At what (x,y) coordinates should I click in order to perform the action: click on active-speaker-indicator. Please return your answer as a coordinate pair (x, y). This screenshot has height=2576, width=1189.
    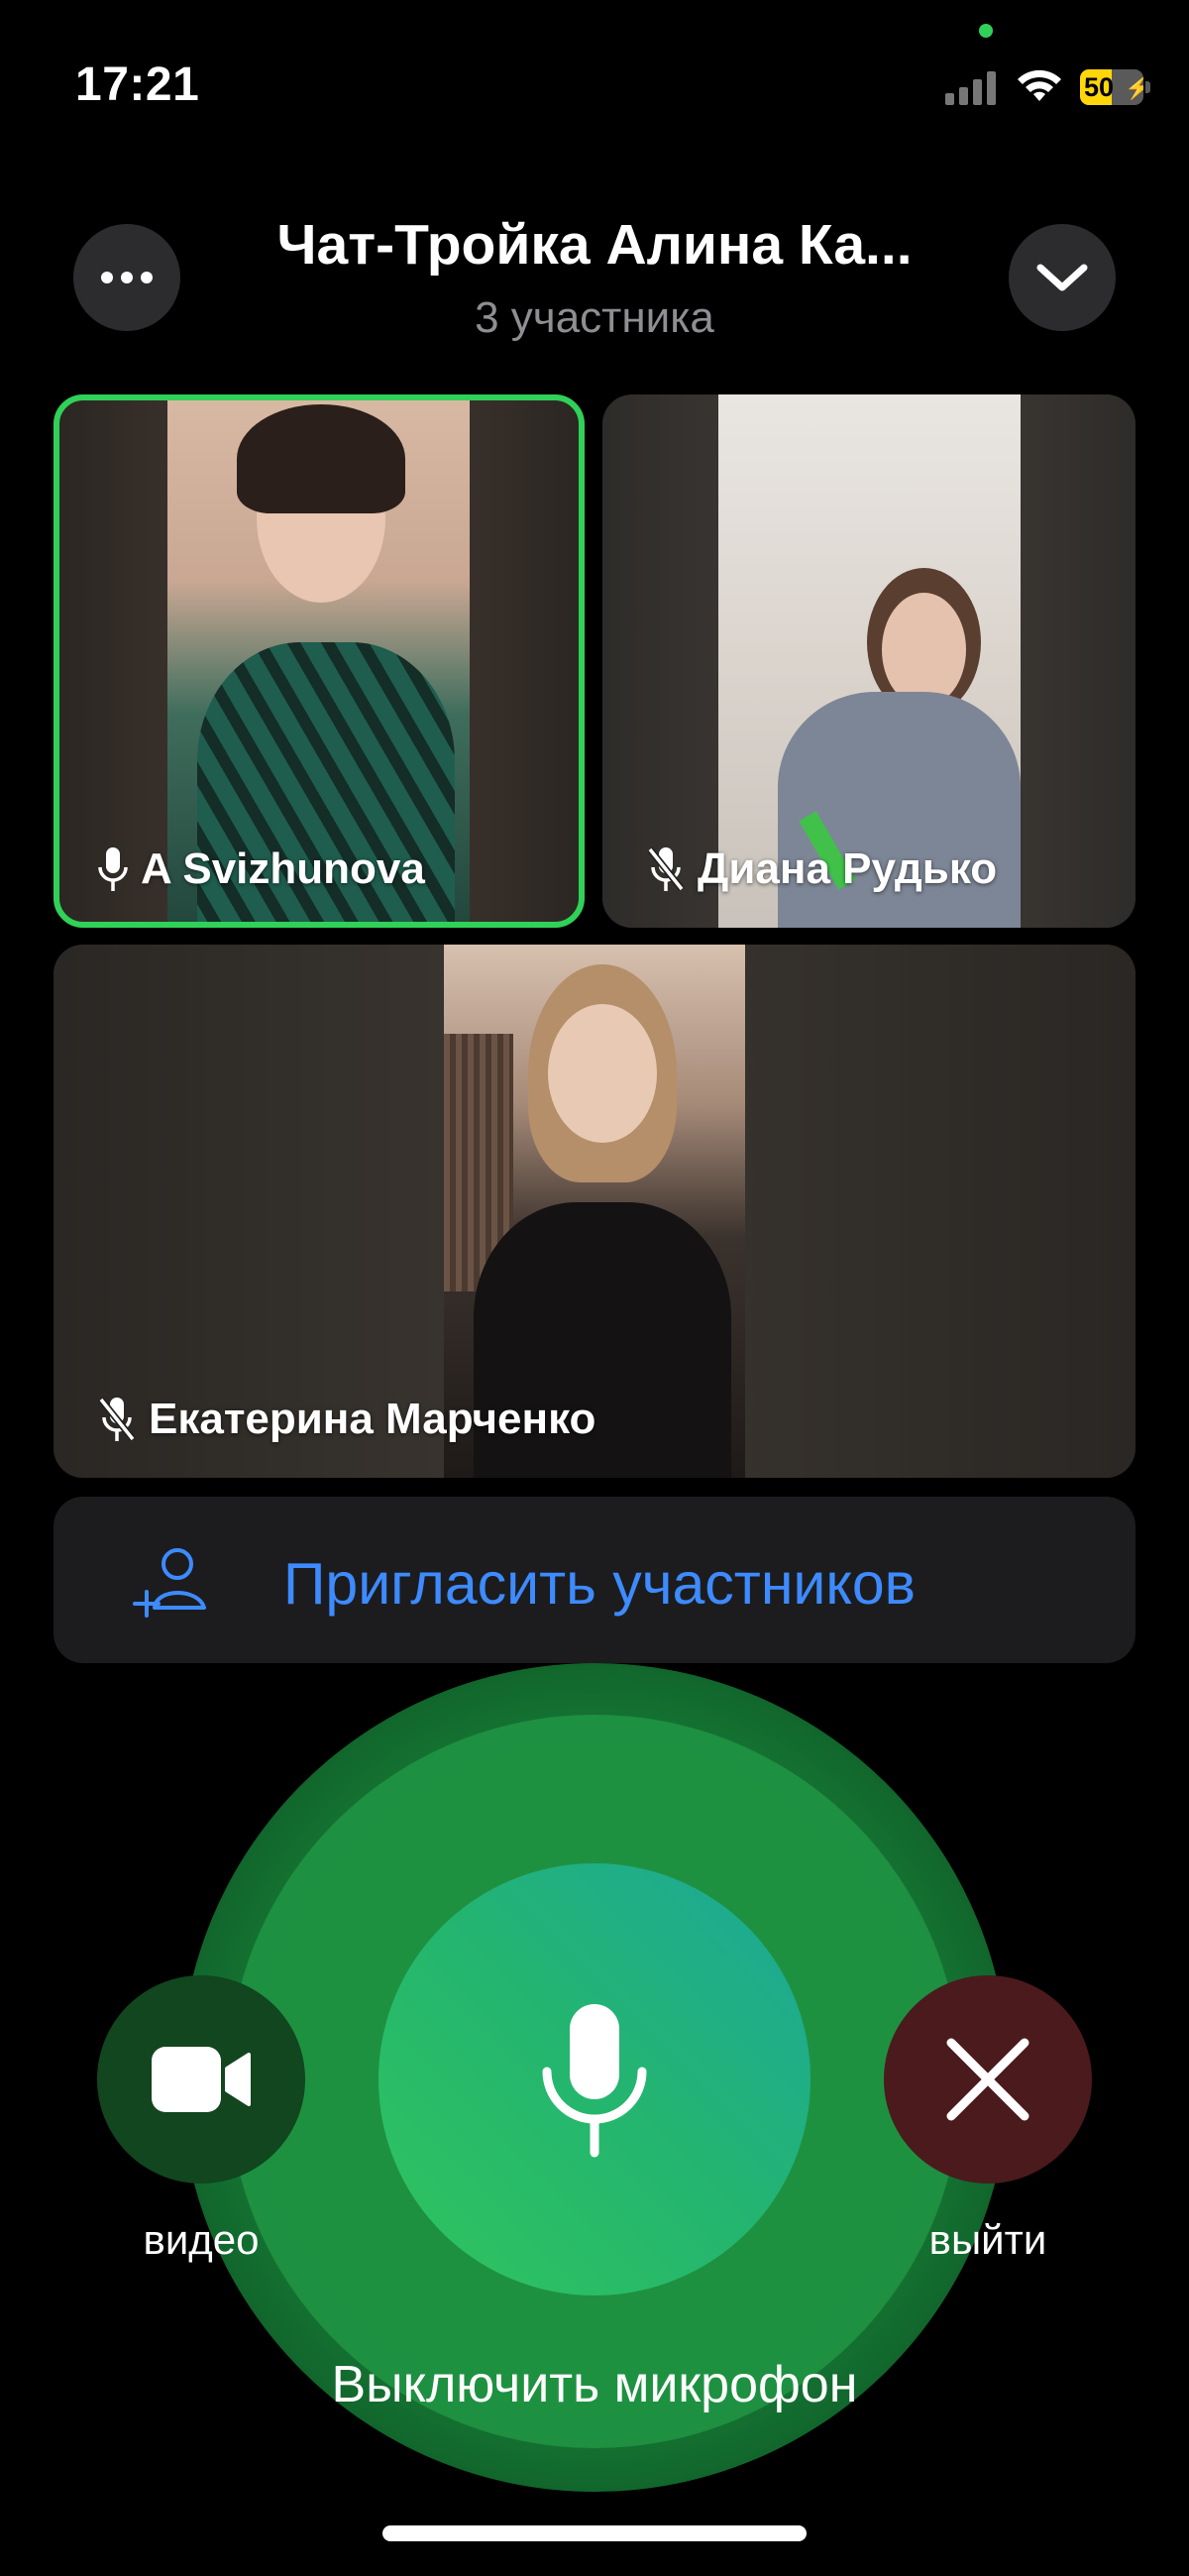
    Looking at the image, I should click on (319, 661).